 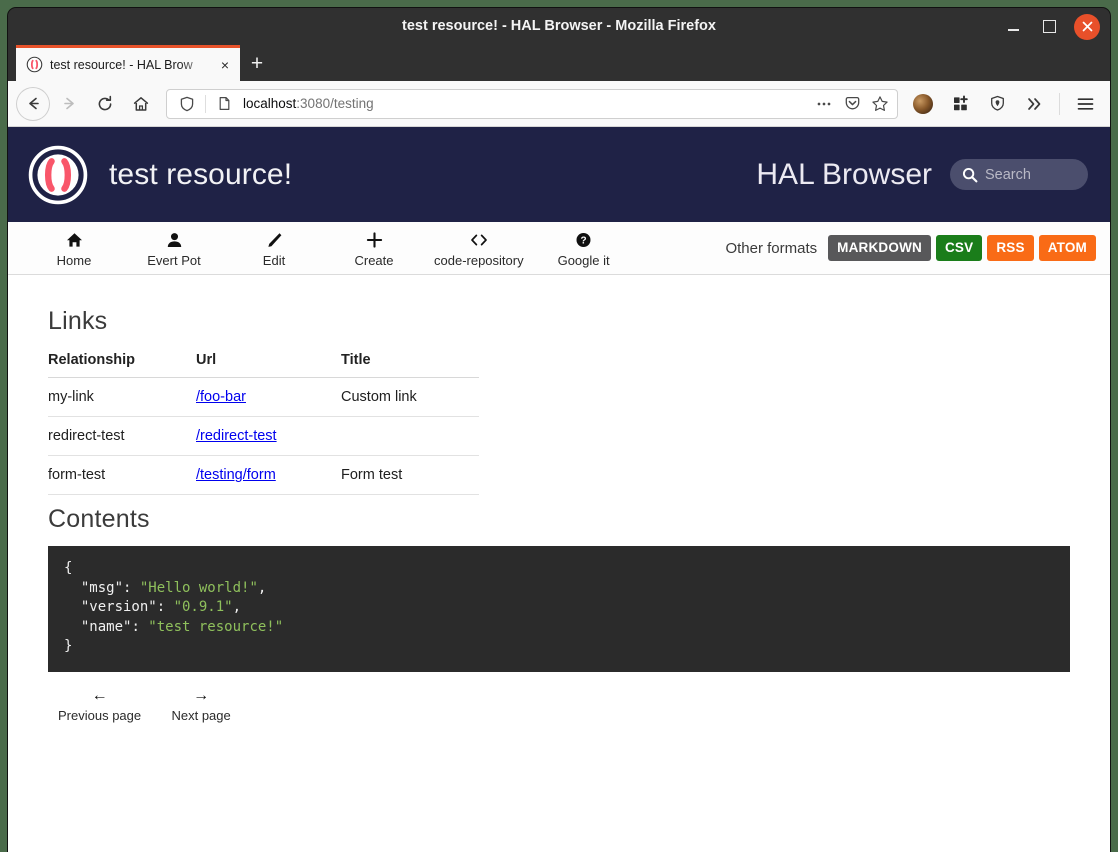 What do you see at coordinates (257, 64) in the screenshot?
I see `new-tab-button: +` at bounding box center [257, 64].